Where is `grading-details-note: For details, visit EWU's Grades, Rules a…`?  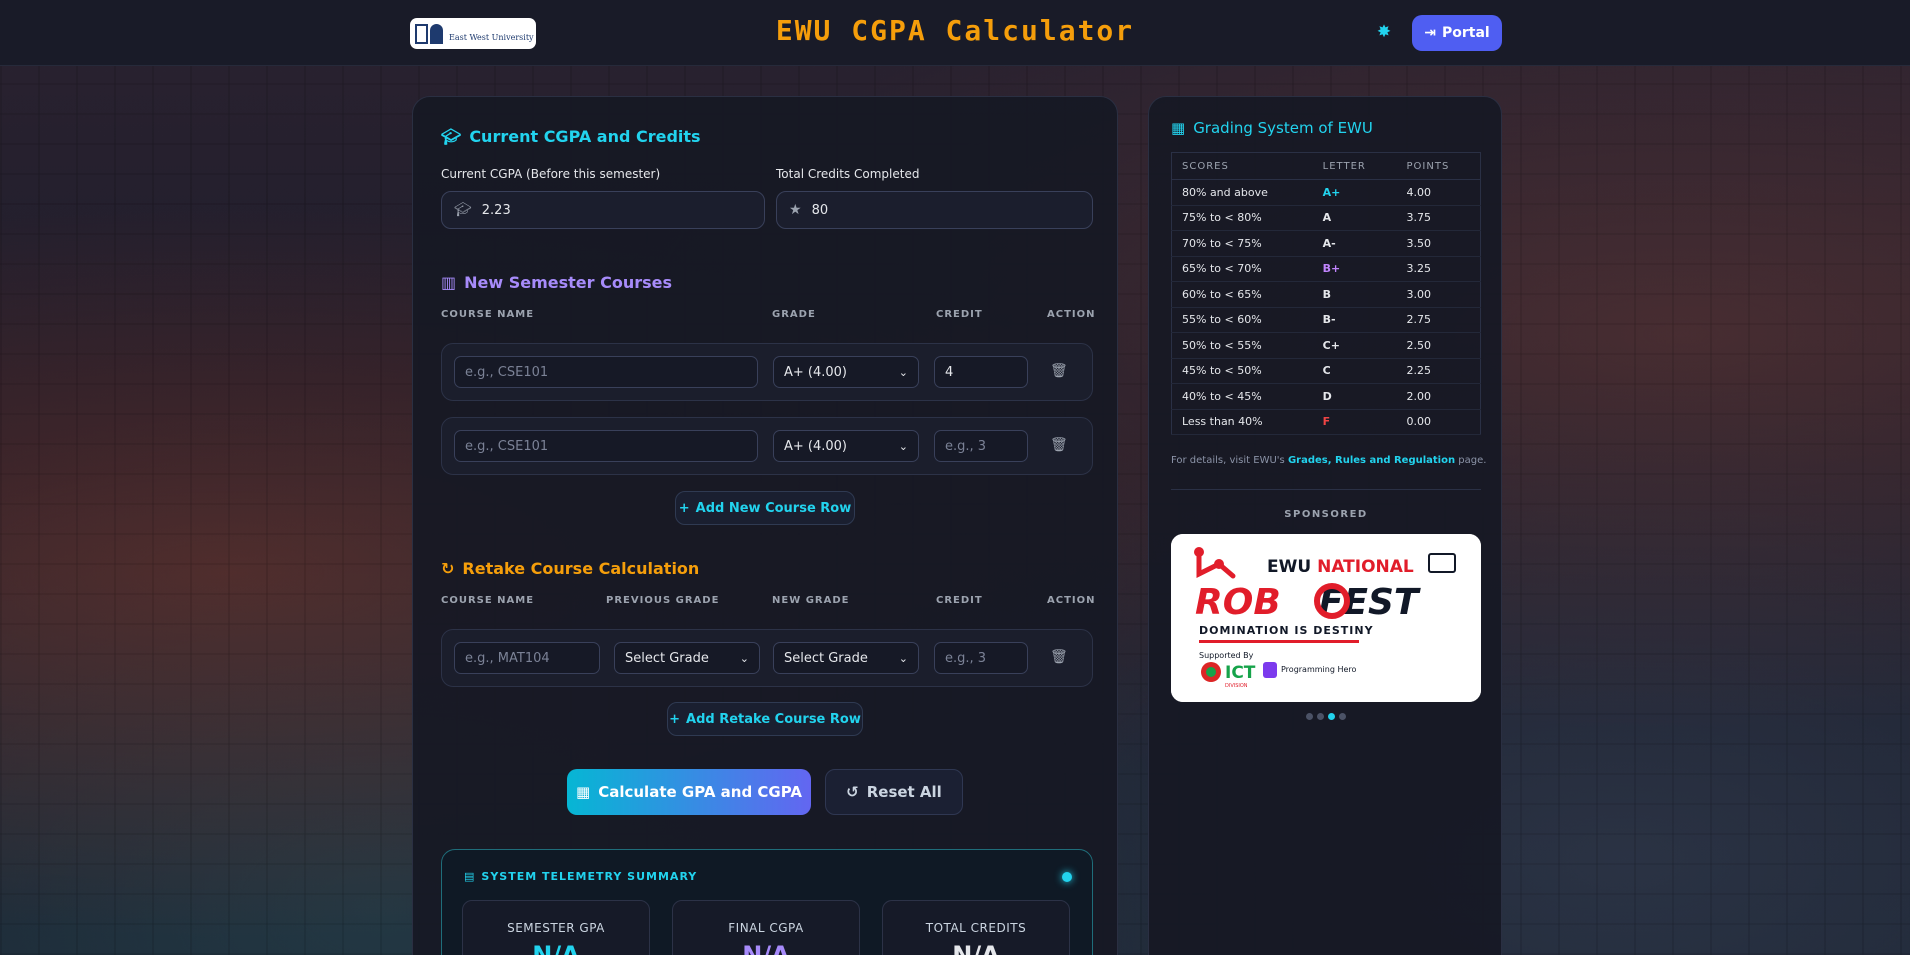
grading-details-note: For details, visit EWU's Grades, Rules a… is located at coordinates (1328, 460).